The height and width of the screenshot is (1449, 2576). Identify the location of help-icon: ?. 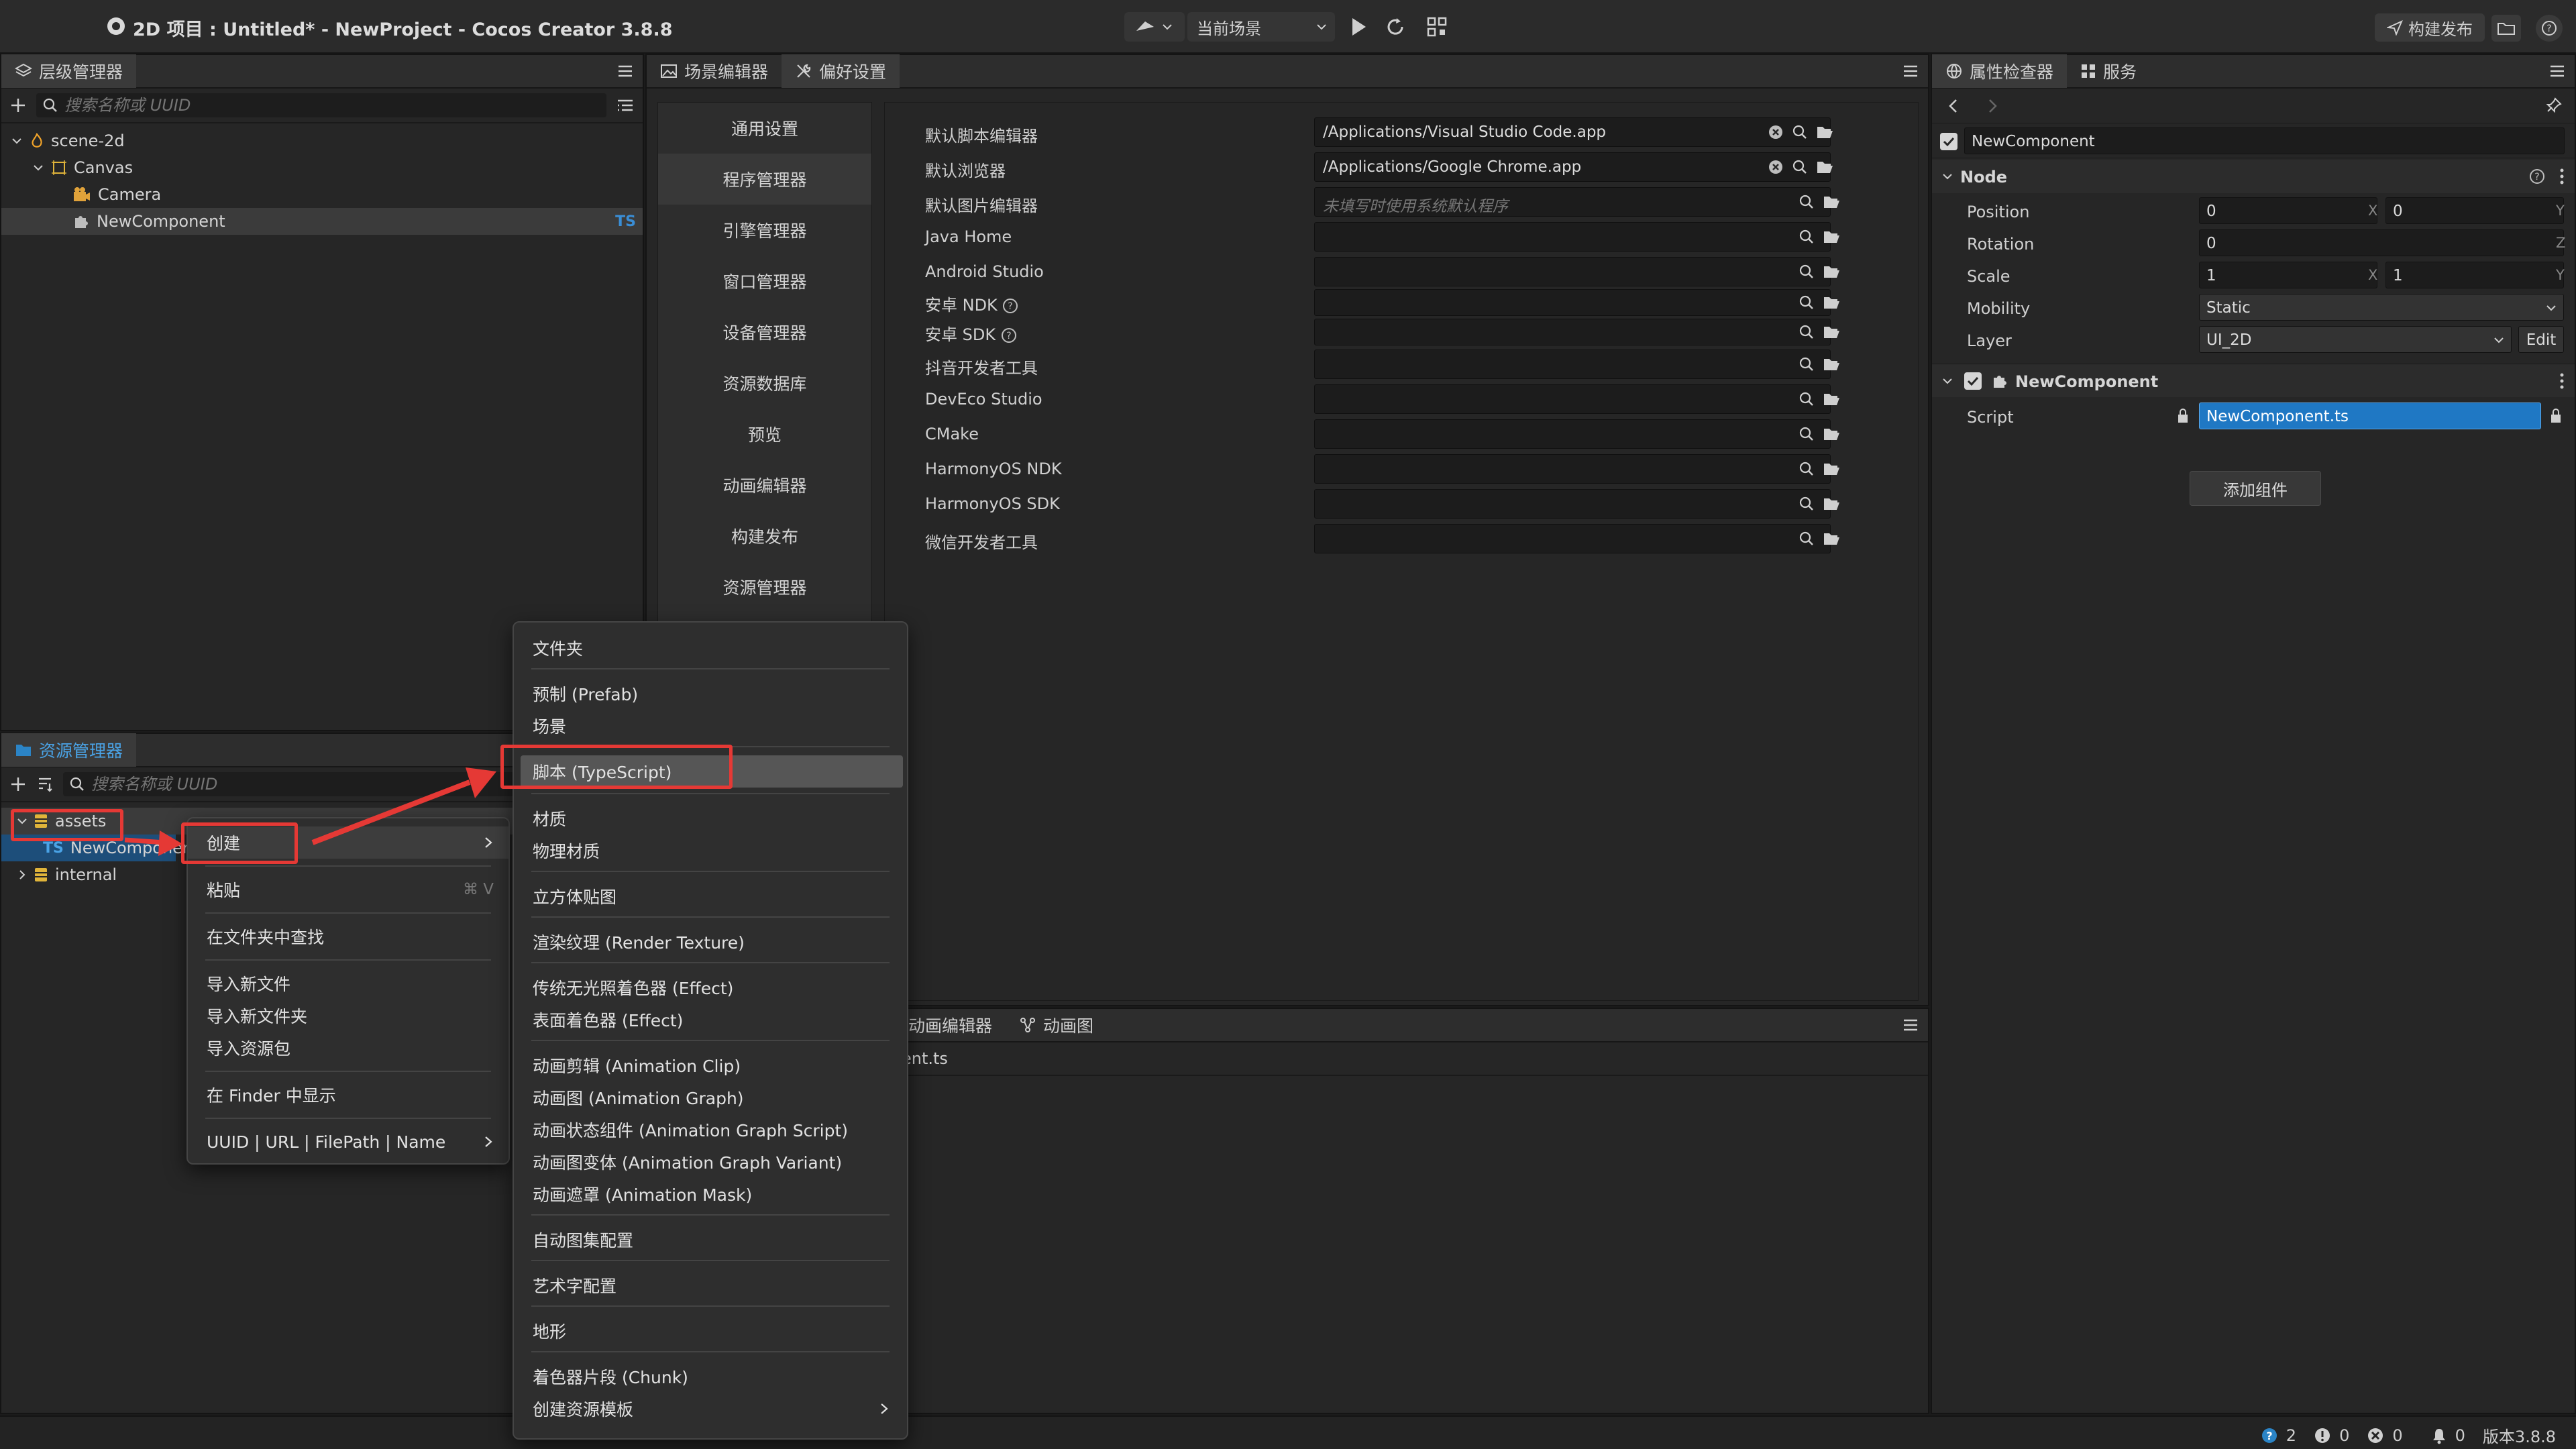
(2549, 28).